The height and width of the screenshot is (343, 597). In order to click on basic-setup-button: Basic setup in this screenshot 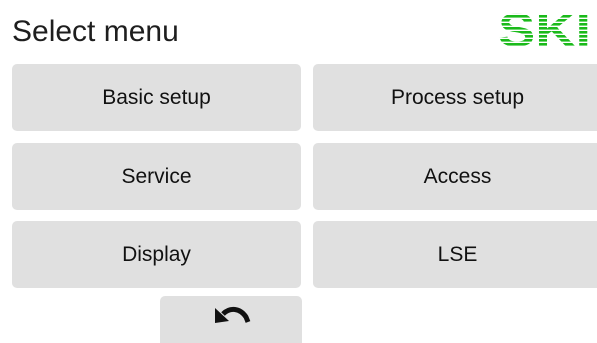, I will do `click(156, 97)`.